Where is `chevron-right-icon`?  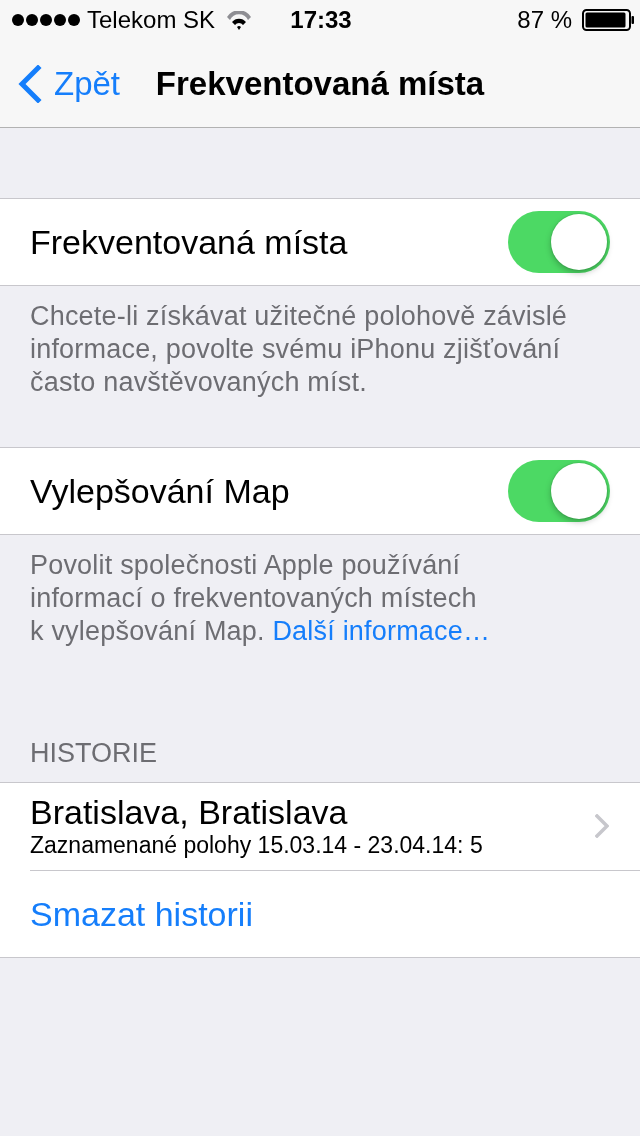
chevron-right-icon is located at coordinates (602, 826).